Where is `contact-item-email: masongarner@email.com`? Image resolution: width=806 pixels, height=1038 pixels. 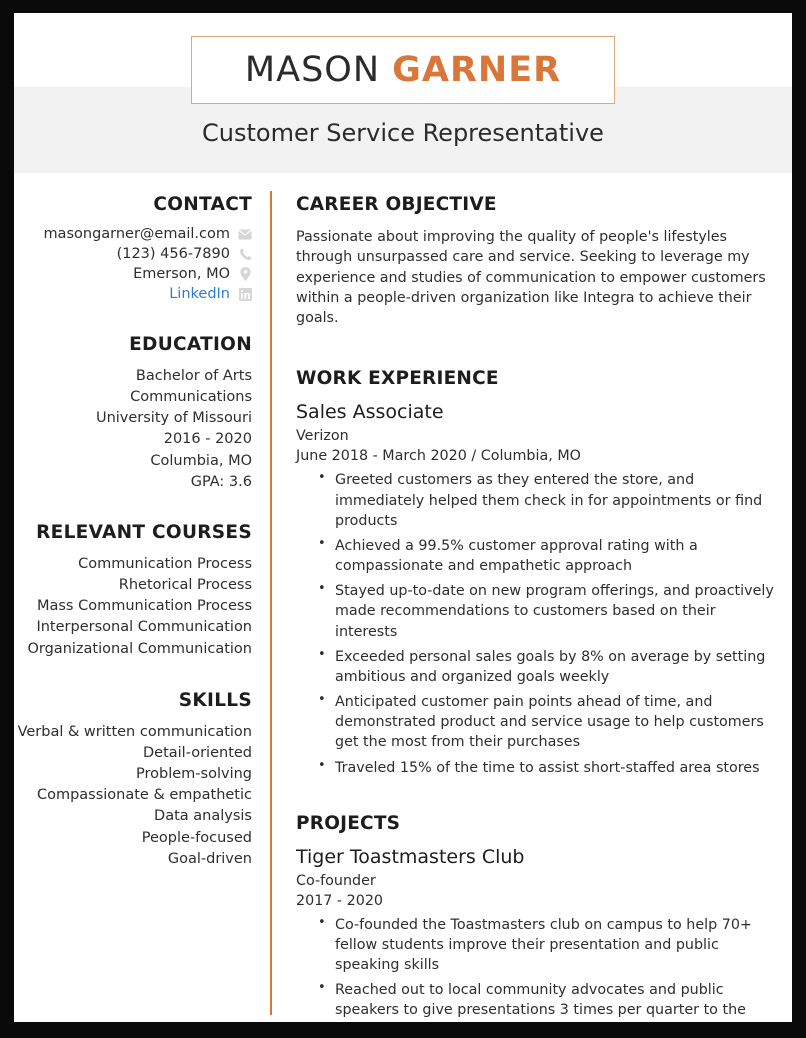
contact-item-email: masongarner@email.com is located at coordinates (133, 234).